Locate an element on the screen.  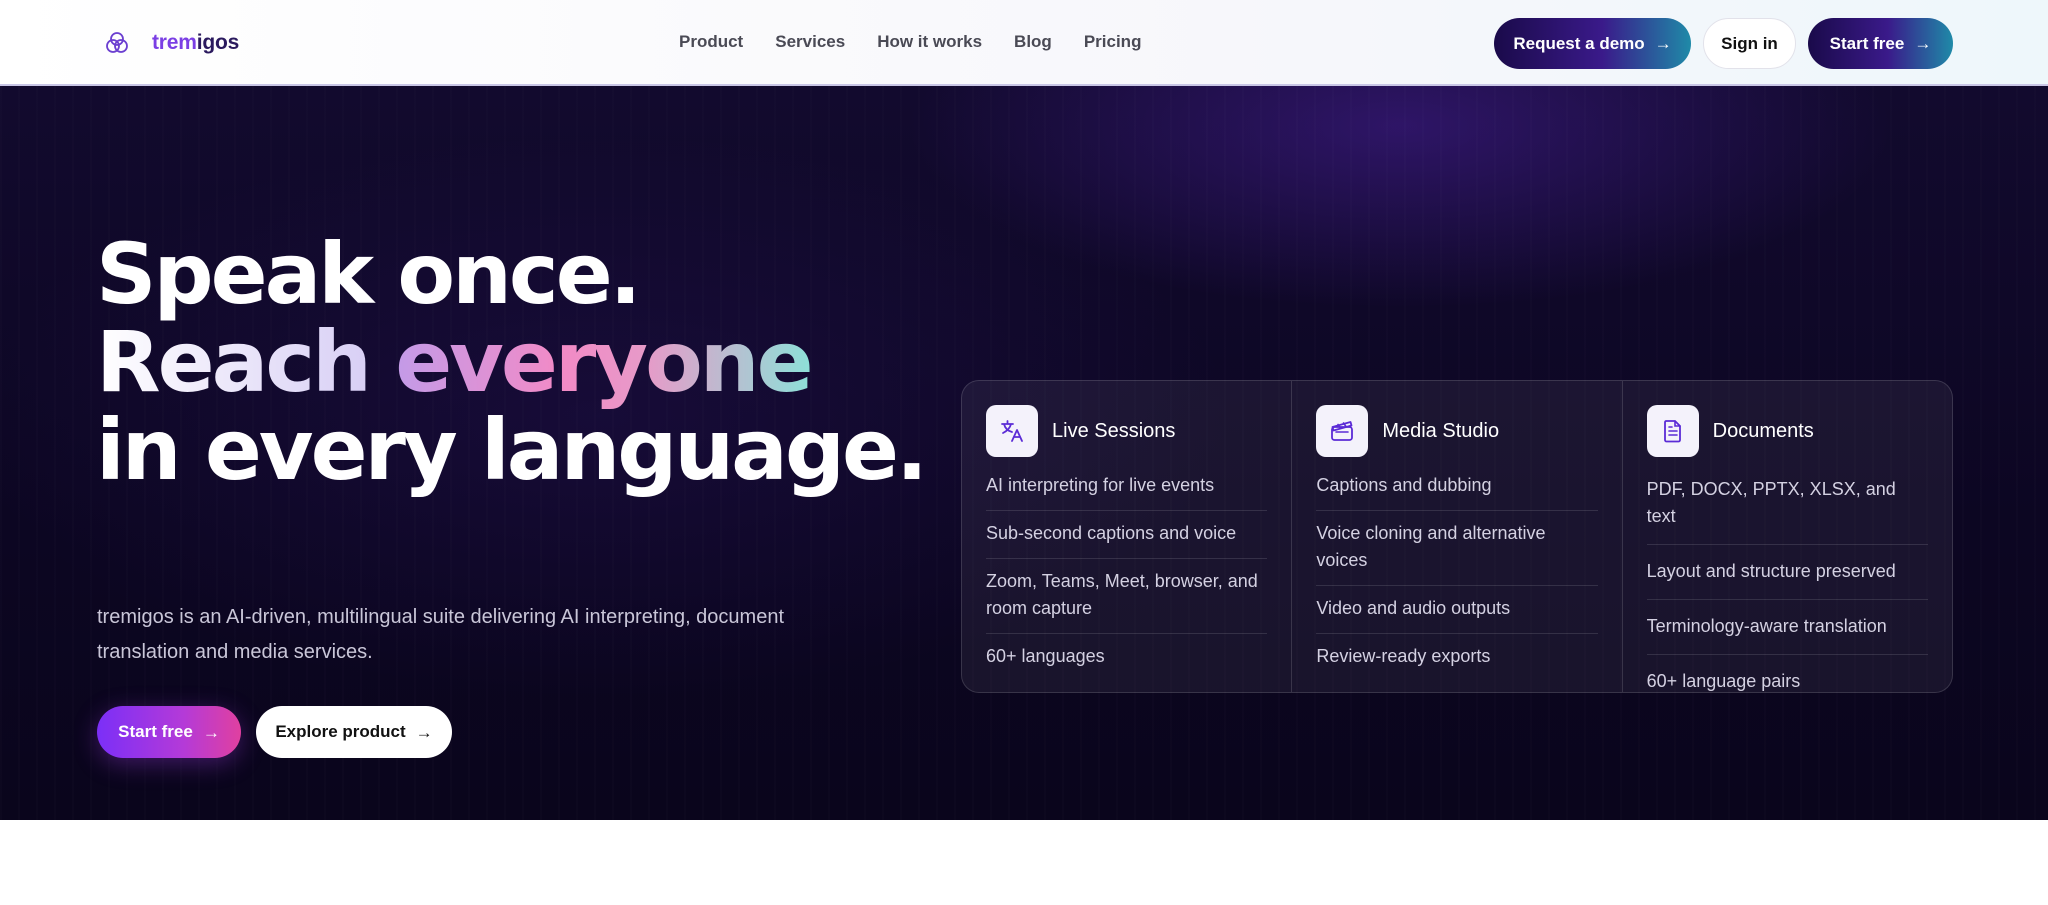
feature-header: Live Sessions is located at coordinates (1126, 431).